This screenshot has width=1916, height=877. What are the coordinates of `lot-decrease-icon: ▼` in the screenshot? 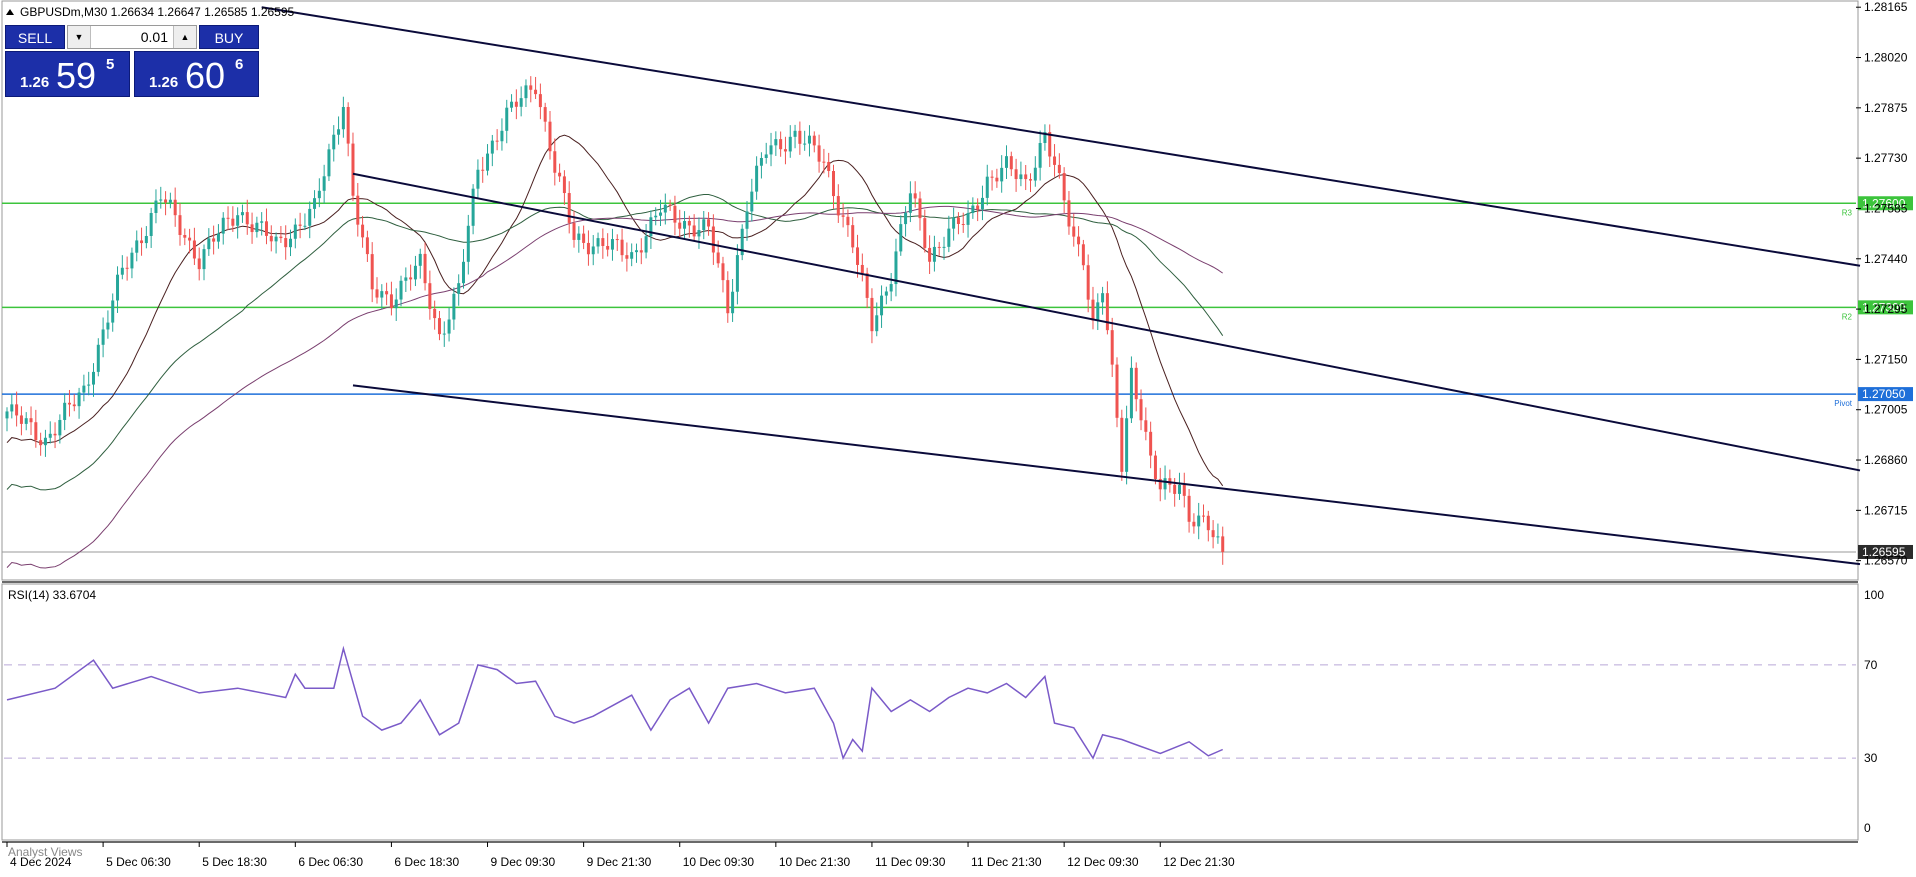 It's located at (79, 37).